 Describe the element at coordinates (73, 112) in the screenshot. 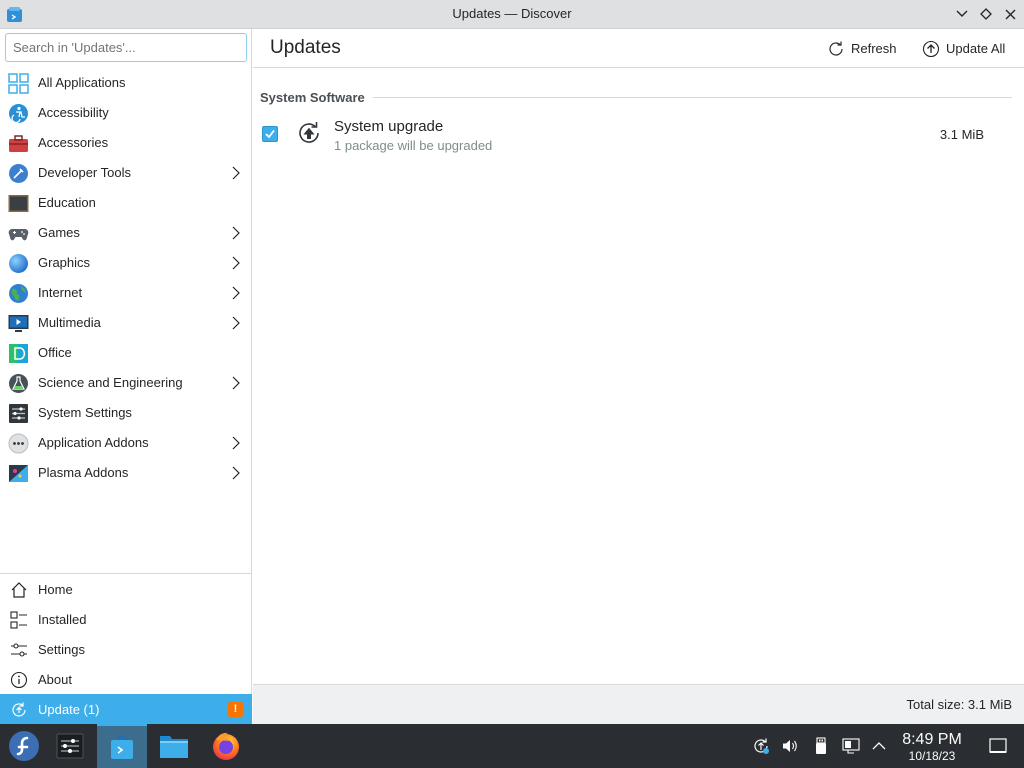

I see `category-label: Accessibility` at that location.